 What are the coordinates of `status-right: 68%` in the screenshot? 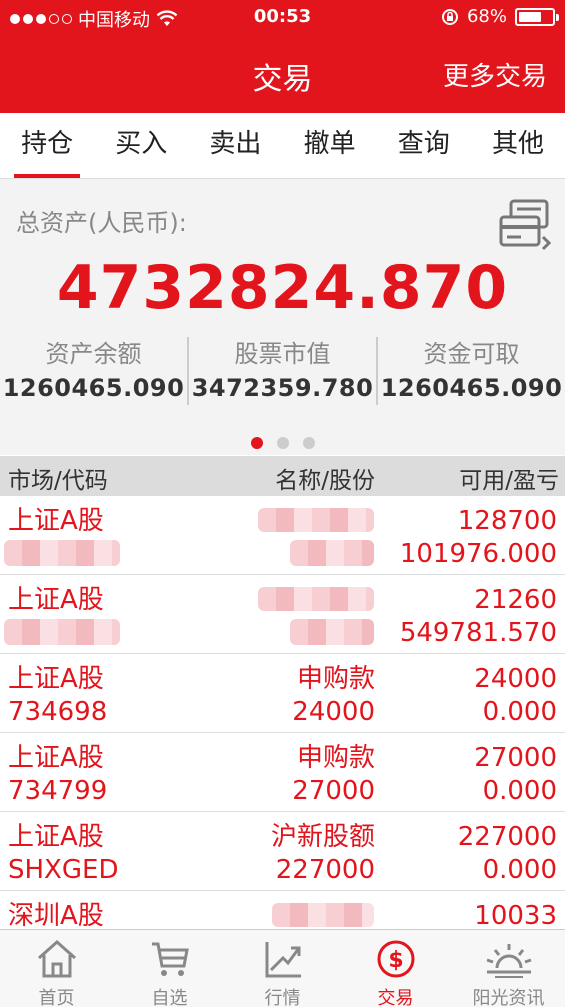 It's located at (500, 16).